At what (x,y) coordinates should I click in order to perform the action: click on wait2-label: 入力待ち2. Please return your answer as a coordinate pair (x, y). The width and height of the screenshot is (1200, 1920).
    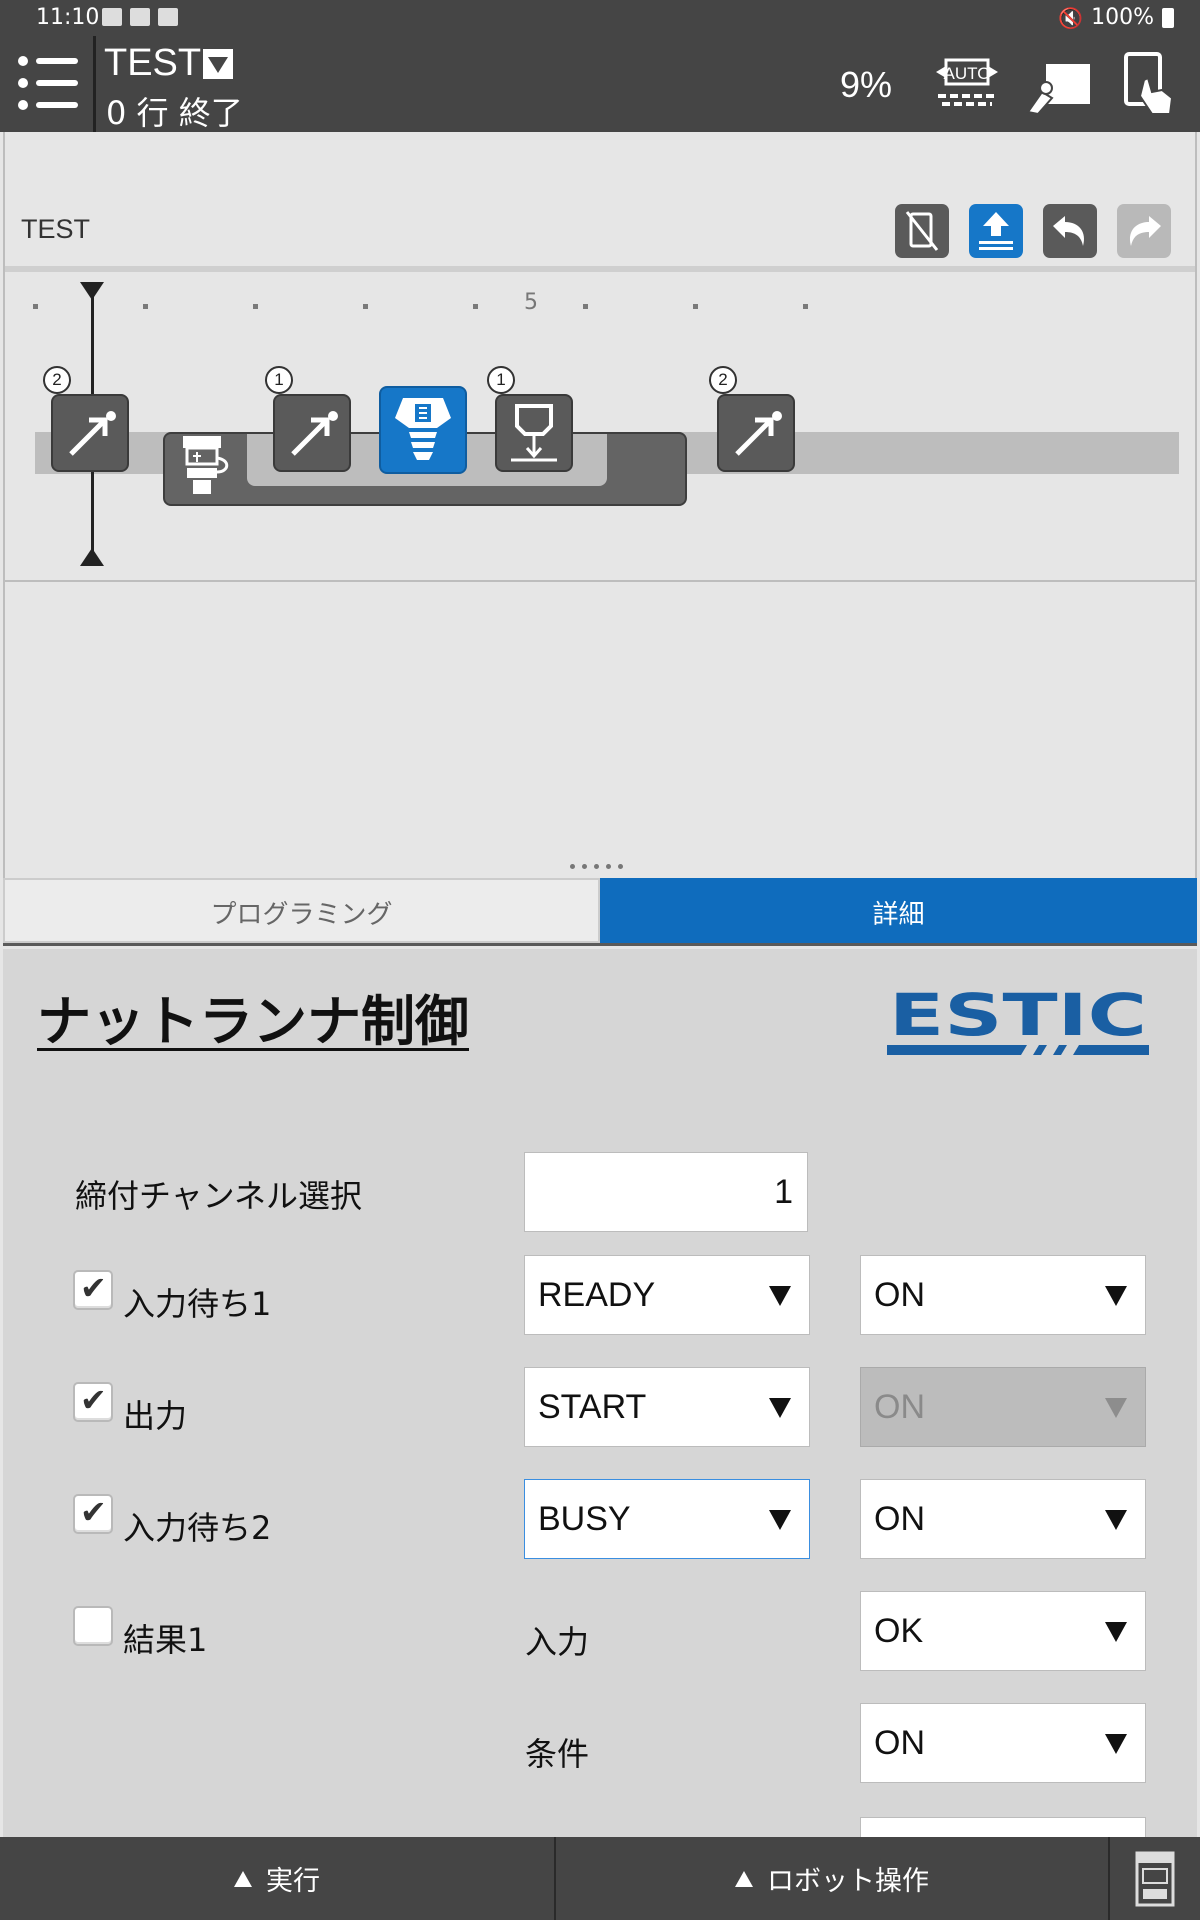
    Looking at the image, I should click on (197, 1528).